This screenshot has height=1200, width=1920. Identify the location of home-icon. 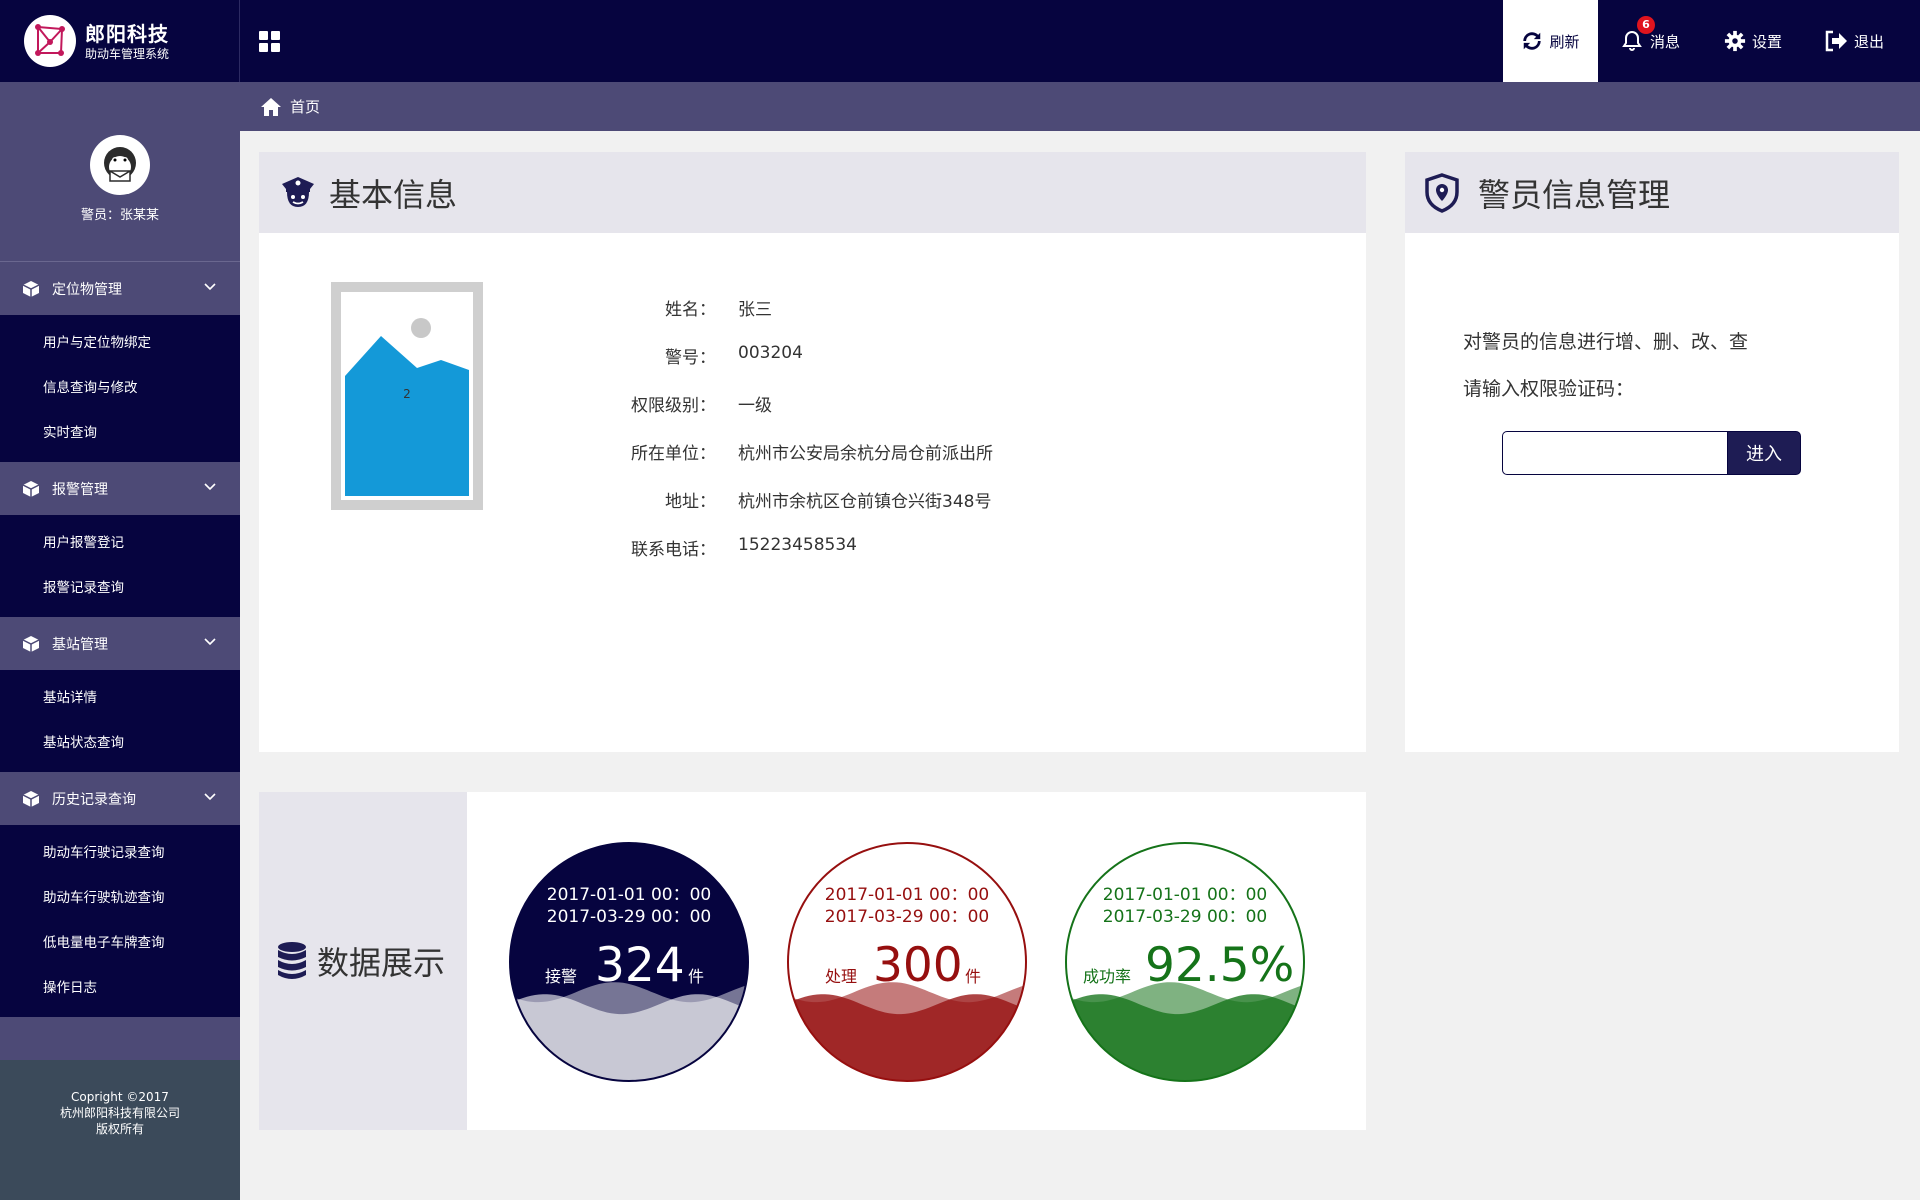
(271, 106).